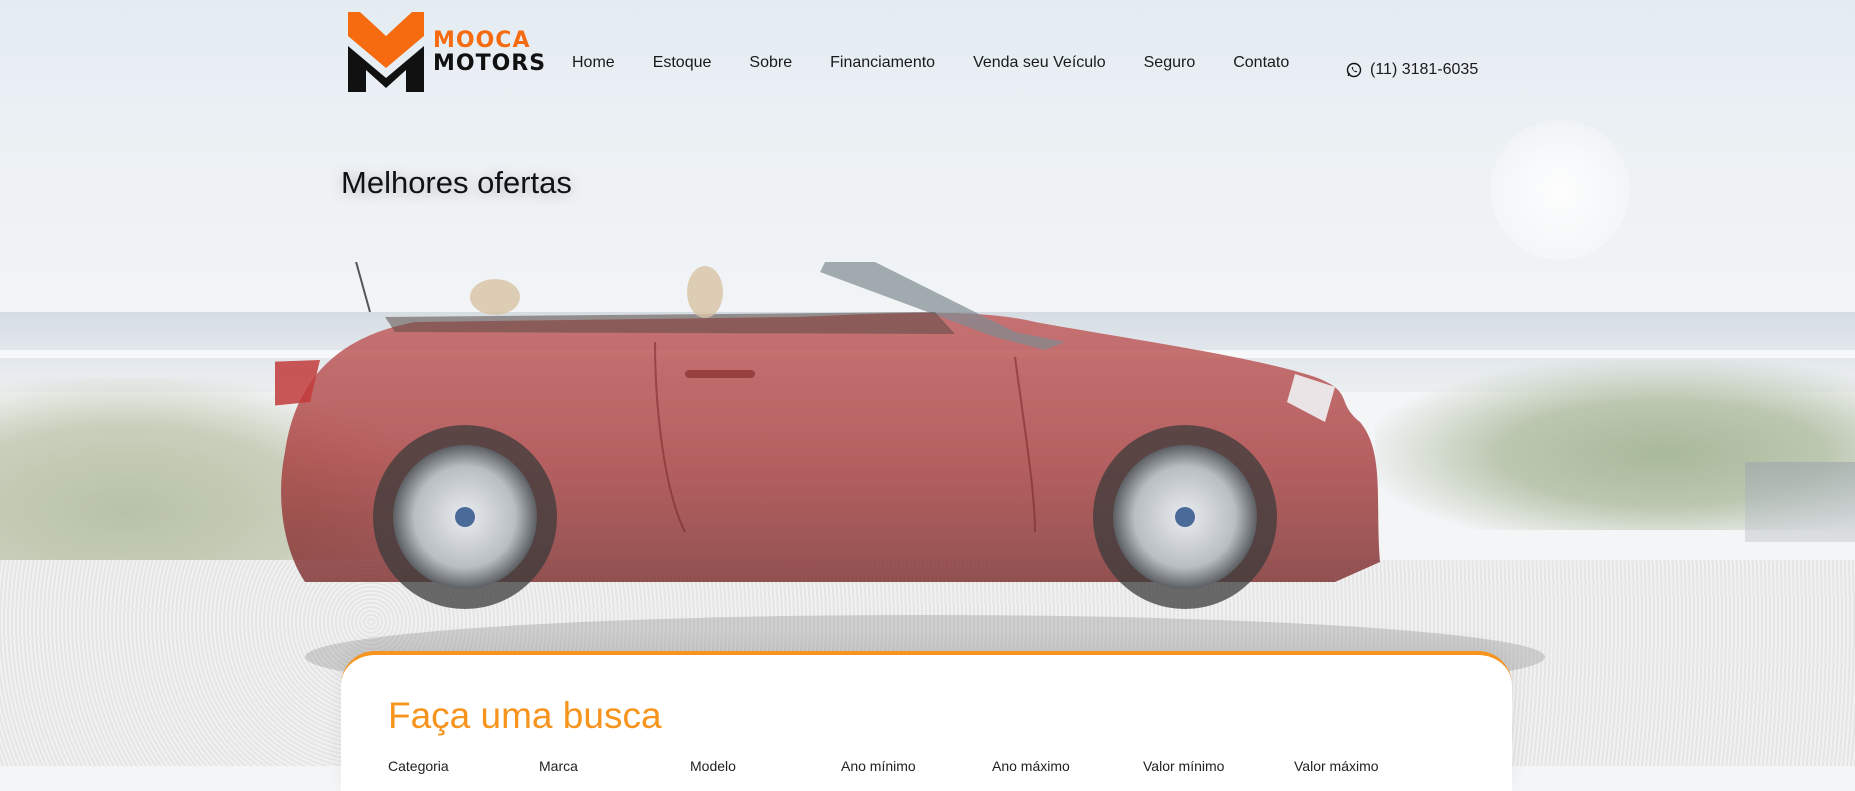 This screenshot has height=791, width=1855. I want to click on phone-contact: (11) 3181-6035, so click(1412, 70).